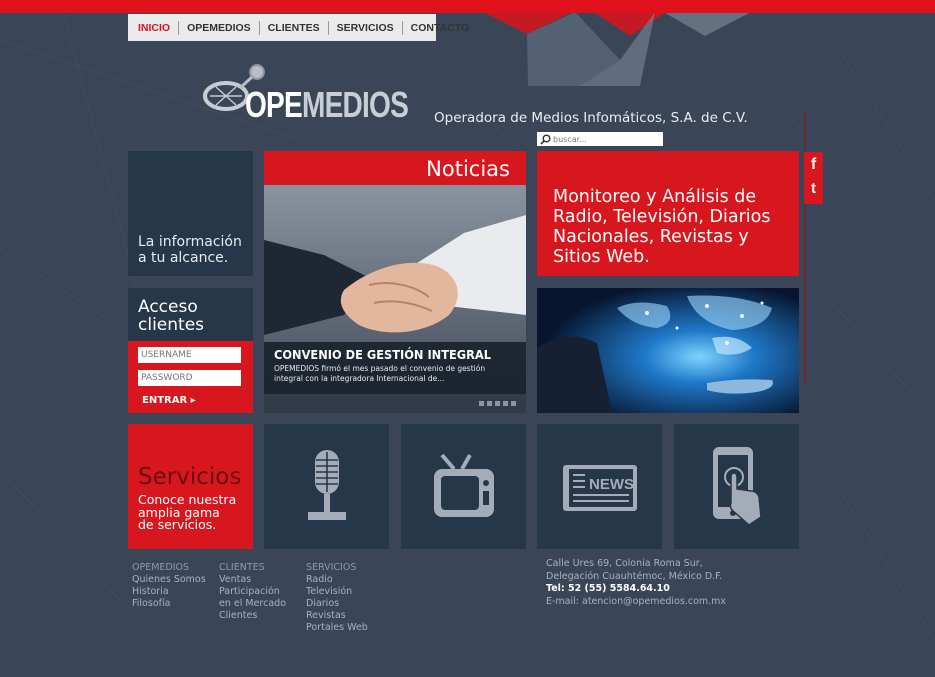 The image size is (935, 677). Describe the element at coordinates (337, 592) in the screenshot. I see `footer-link: Televisión` at that location.